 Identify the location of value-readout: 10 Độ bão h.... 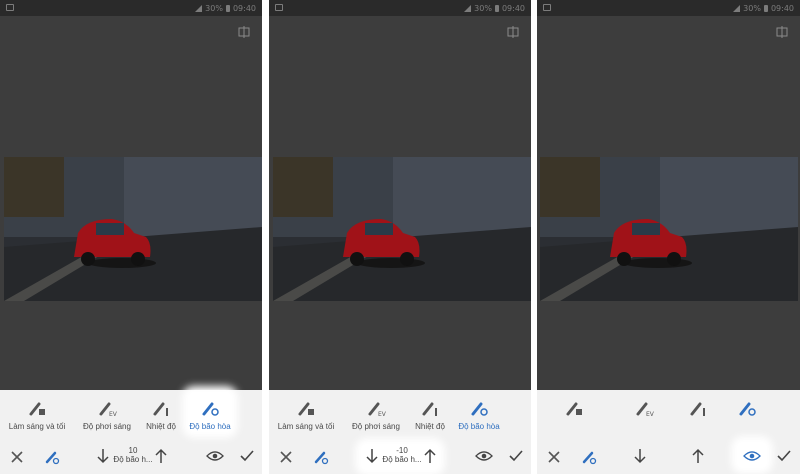
(133, 455).